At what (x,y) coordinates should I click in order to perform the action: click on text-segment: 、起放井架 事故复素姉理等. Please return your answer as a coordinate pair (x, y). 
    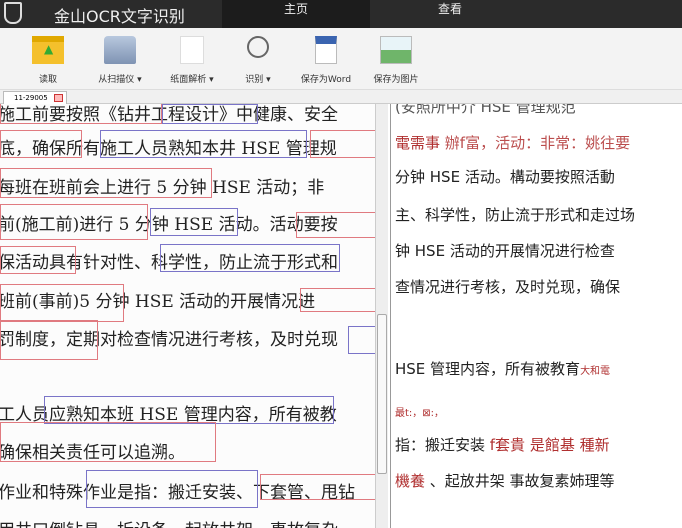
    Looking at the image, I should click on (520, 481).